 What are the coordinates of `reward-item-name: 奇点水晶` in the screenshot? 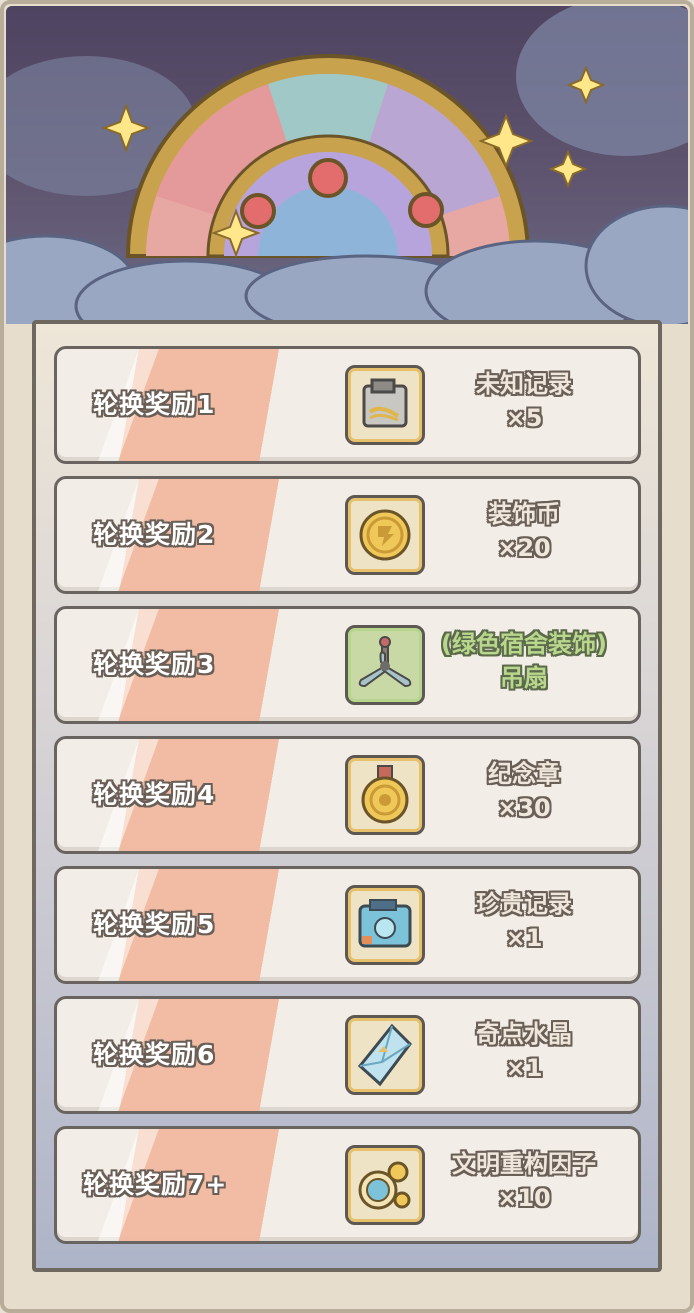 It's located at (524, 1034).